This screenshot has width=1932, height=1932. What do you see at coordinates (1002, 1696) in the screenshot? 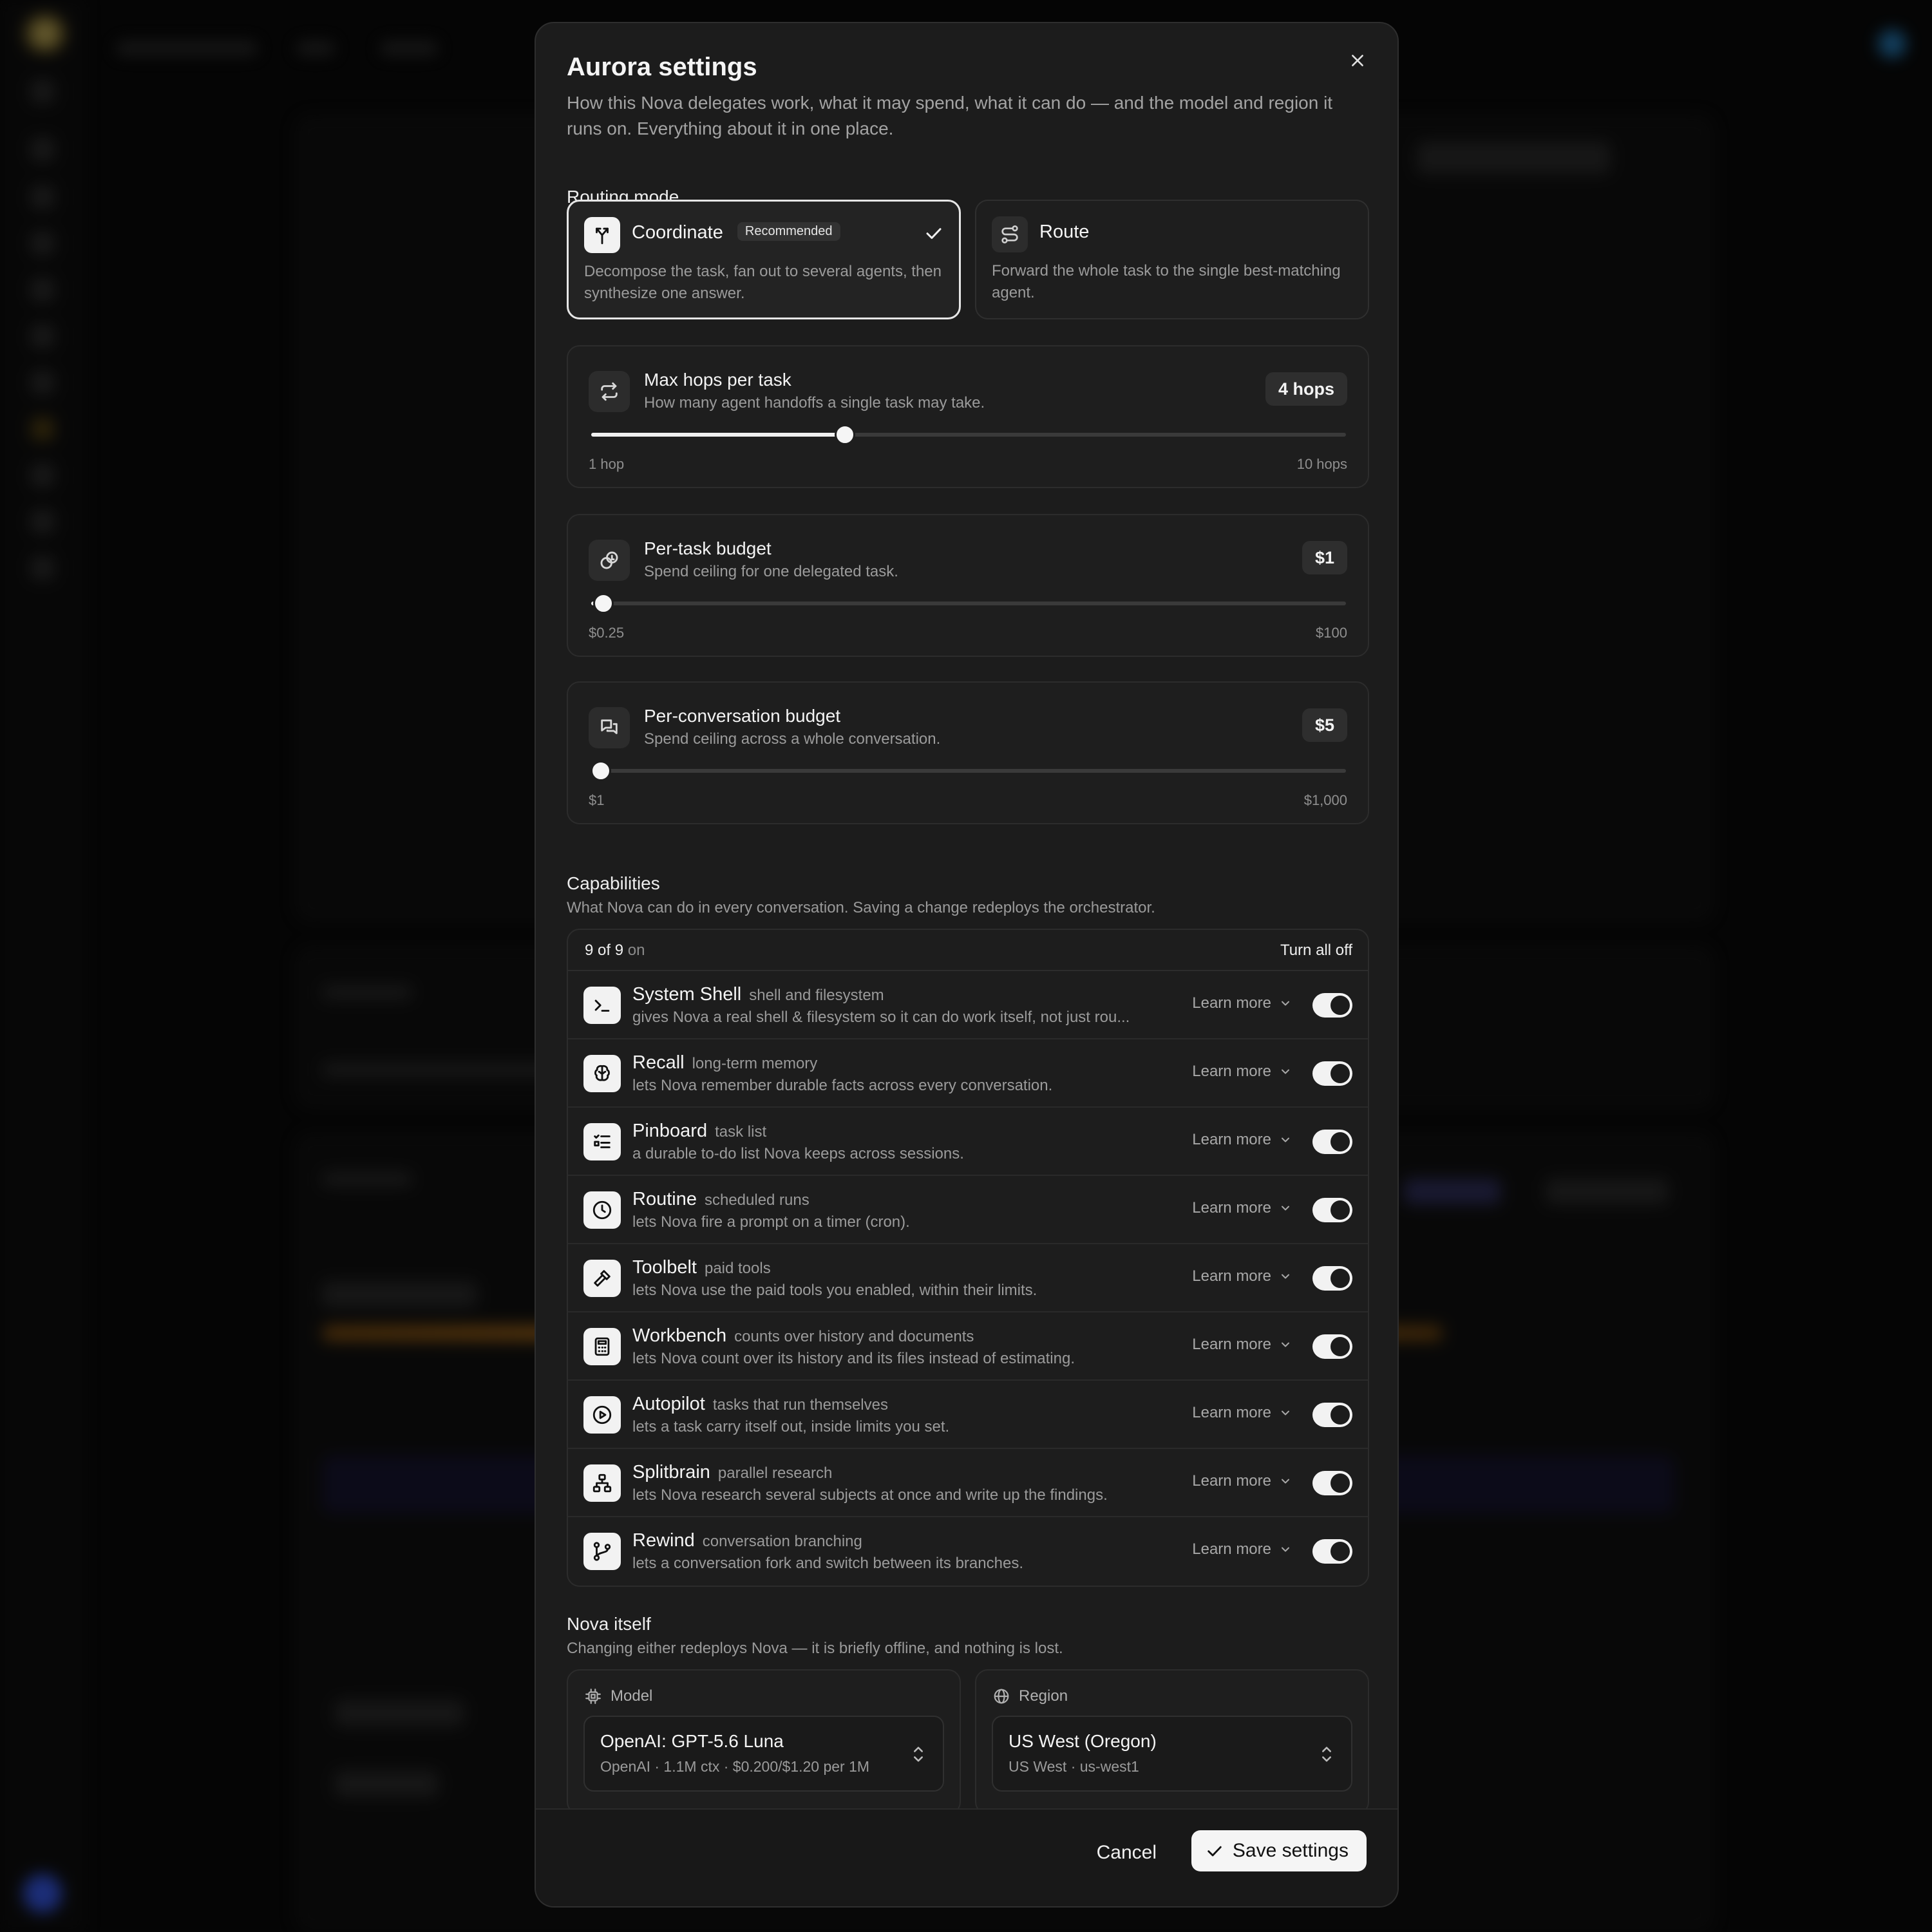
I see `globe-icon` at bounding box center [1002, 1696].